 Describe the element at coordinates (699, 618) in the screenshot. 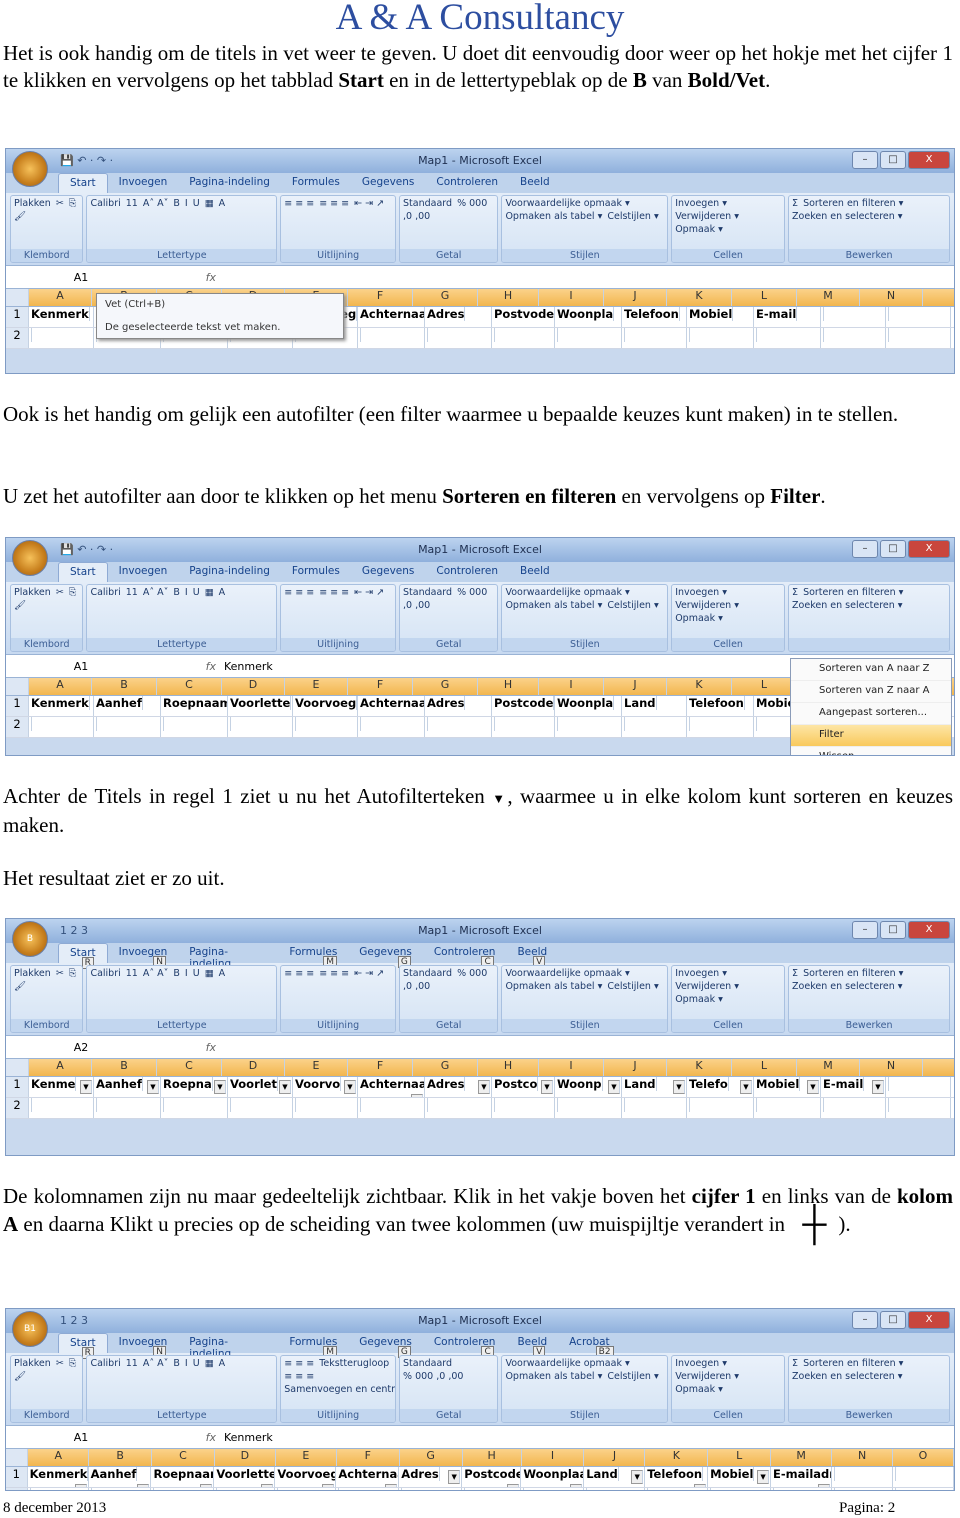

I see `ribbon-button: Opmaak ▾` at that location.